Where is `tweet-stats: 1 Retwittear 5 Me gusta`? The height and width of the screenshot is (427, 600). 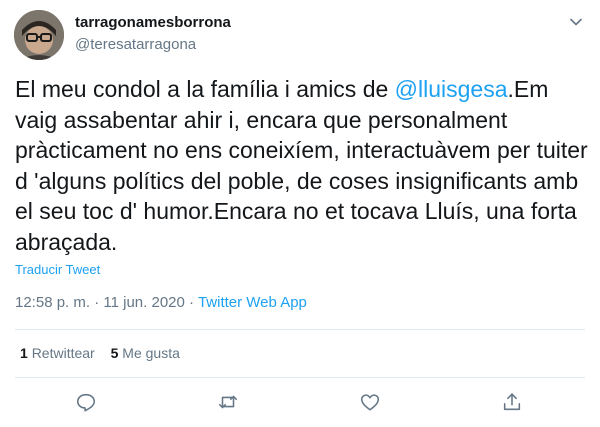
tweet-stats: 1 Retwittear 5 Me gusta is located at coordinates (106, 353).